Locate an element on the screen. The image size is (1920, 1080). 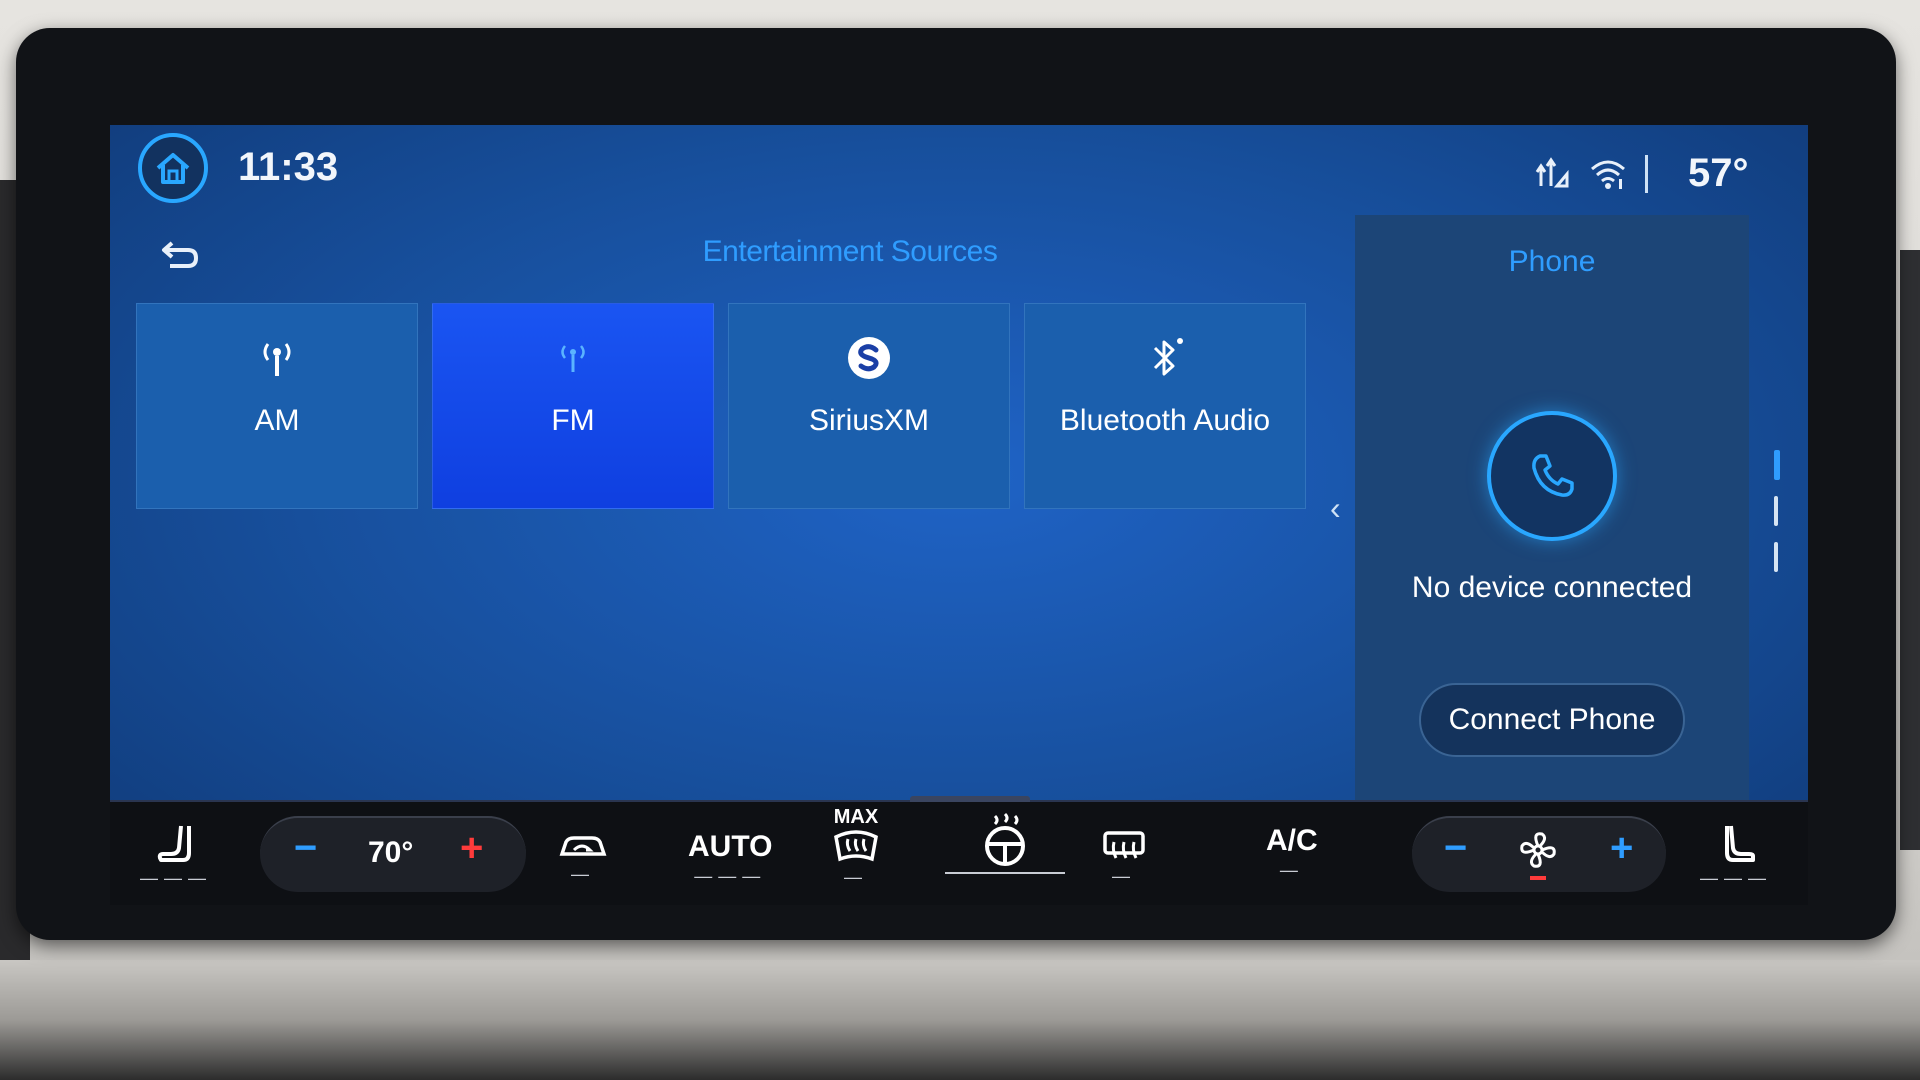
fan-speed-control: − + is located at coordinates (1539, 854).